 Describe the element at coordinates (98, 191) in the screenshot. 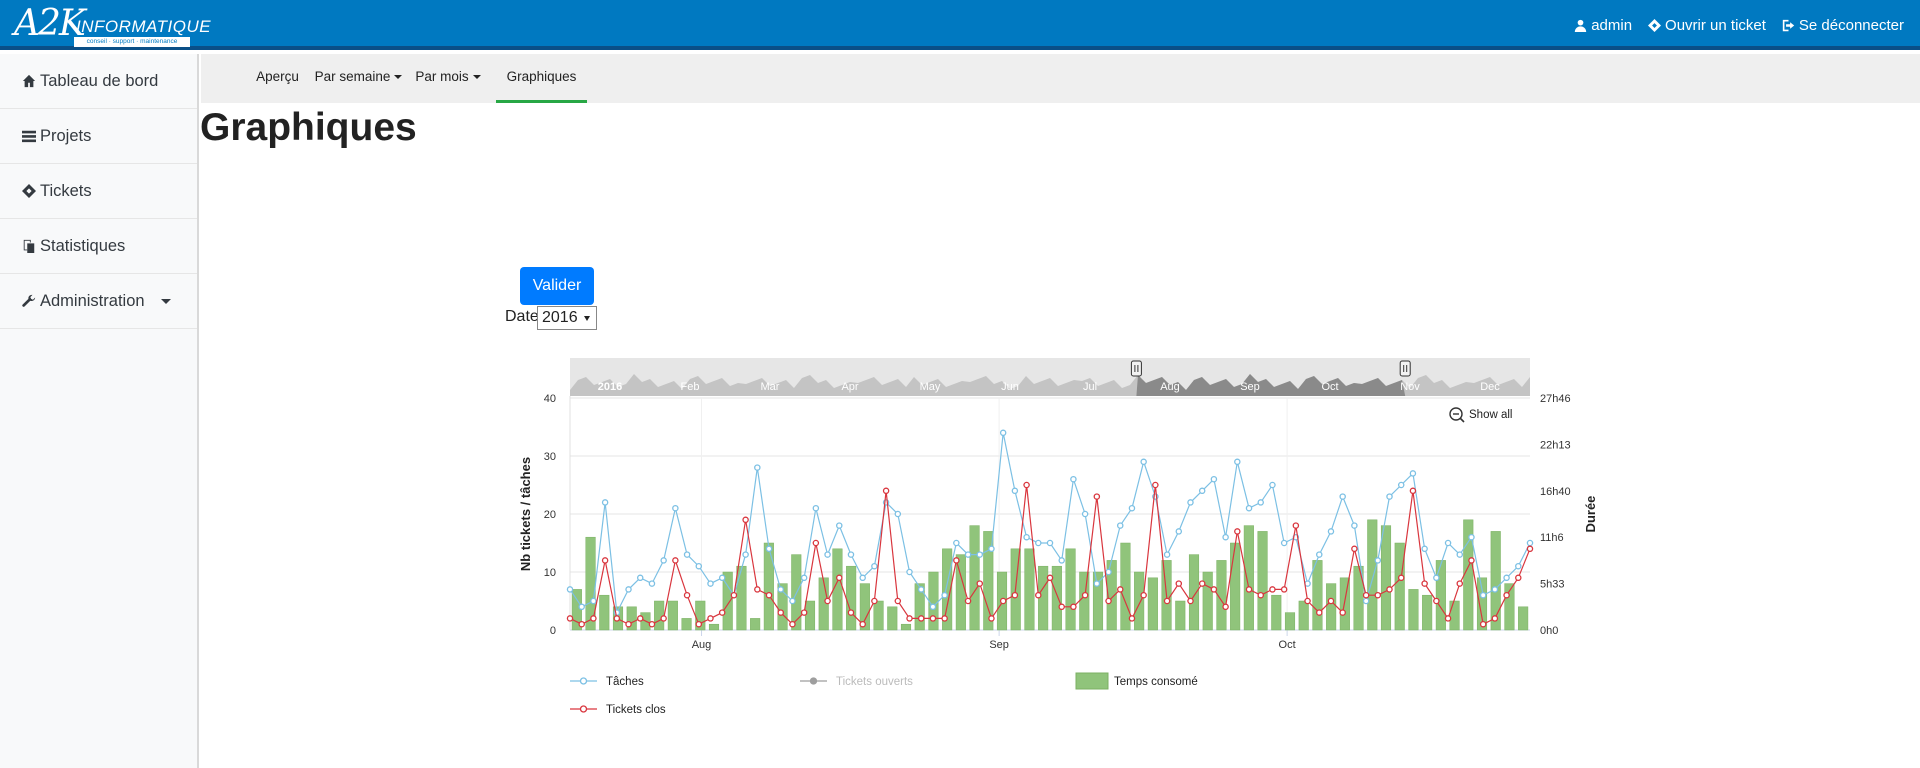

I see `sidebar-item-tickets: Tickets` at that location.